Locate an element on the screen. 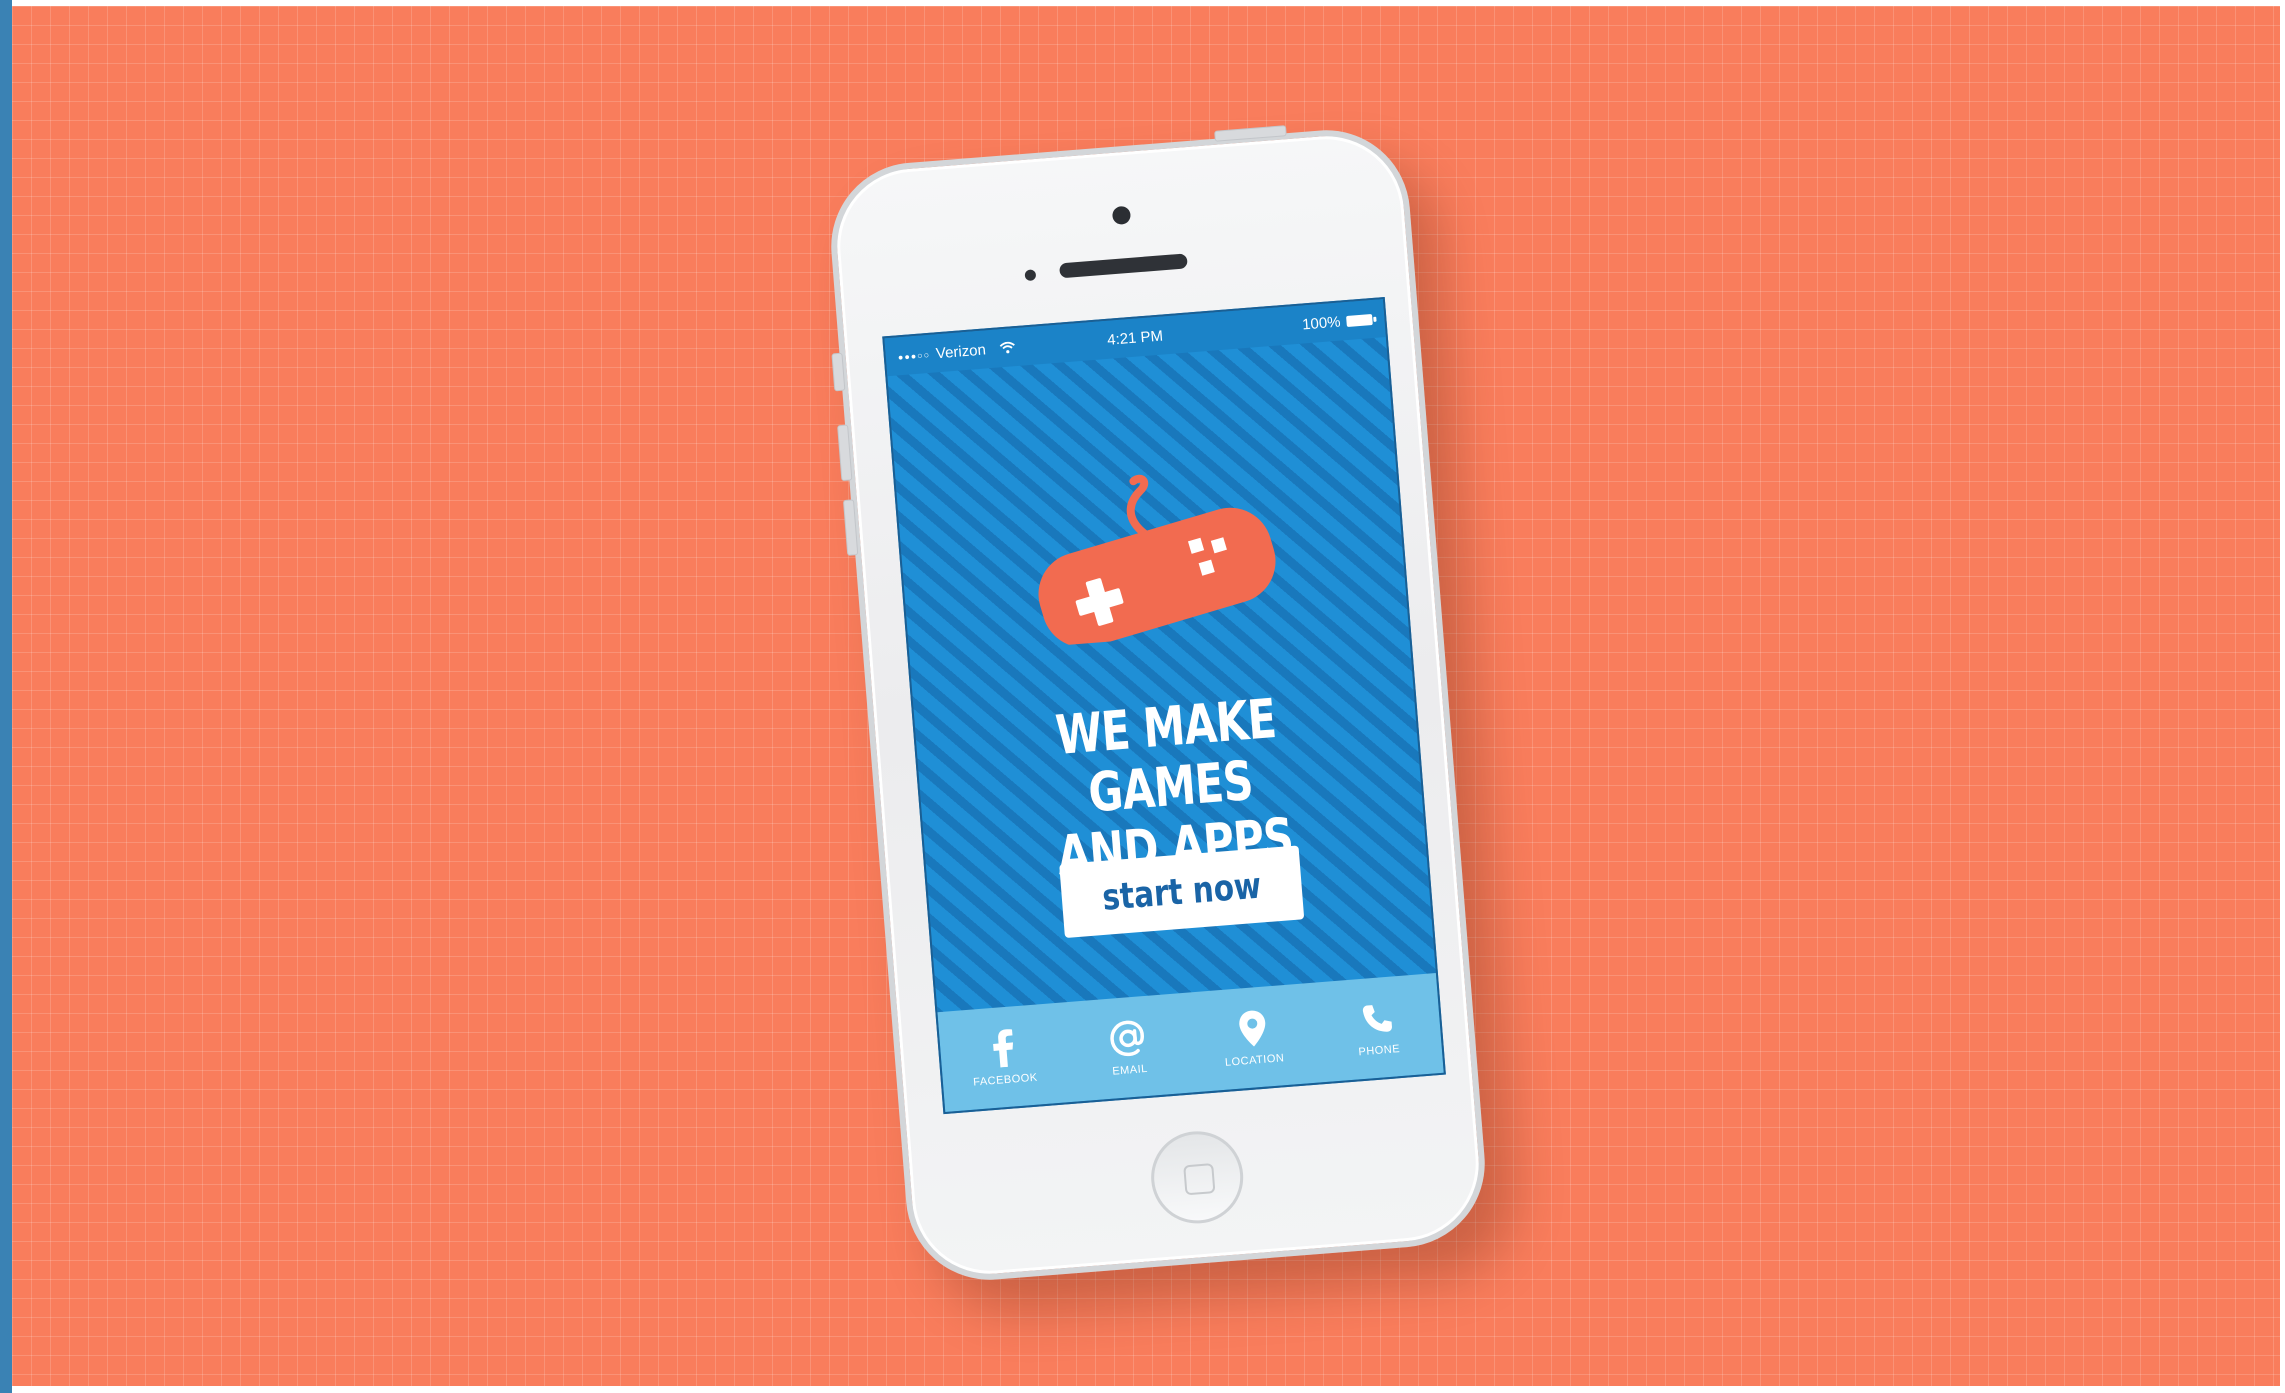 This screenshot has height=1393, width=2285. home-button is located at coordinates (1197, 1177).